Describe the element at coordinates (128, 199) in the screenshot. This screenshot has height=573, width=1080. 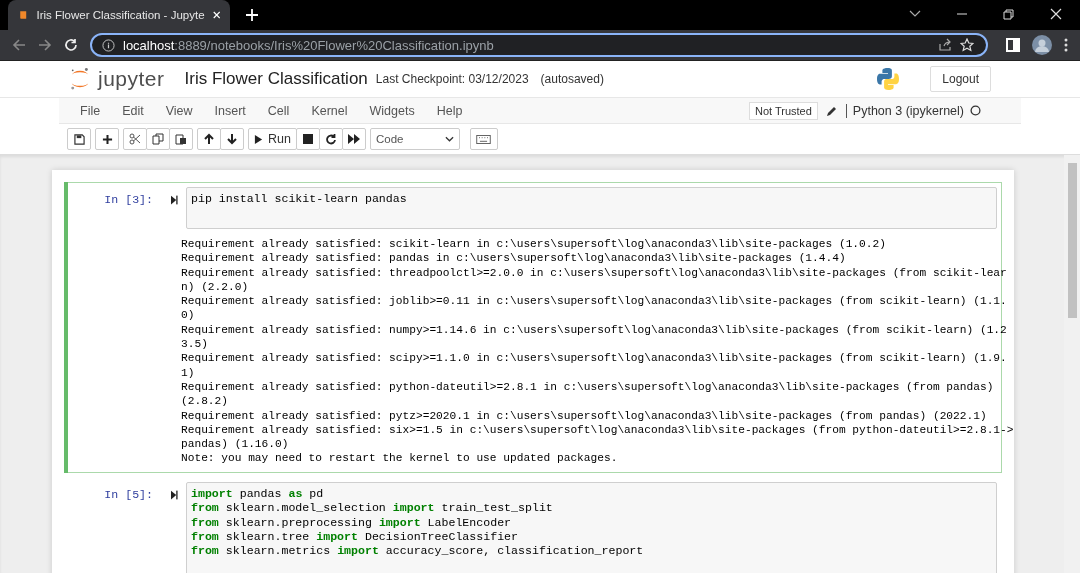
I see `input-prompt: In [3]:` at that location.